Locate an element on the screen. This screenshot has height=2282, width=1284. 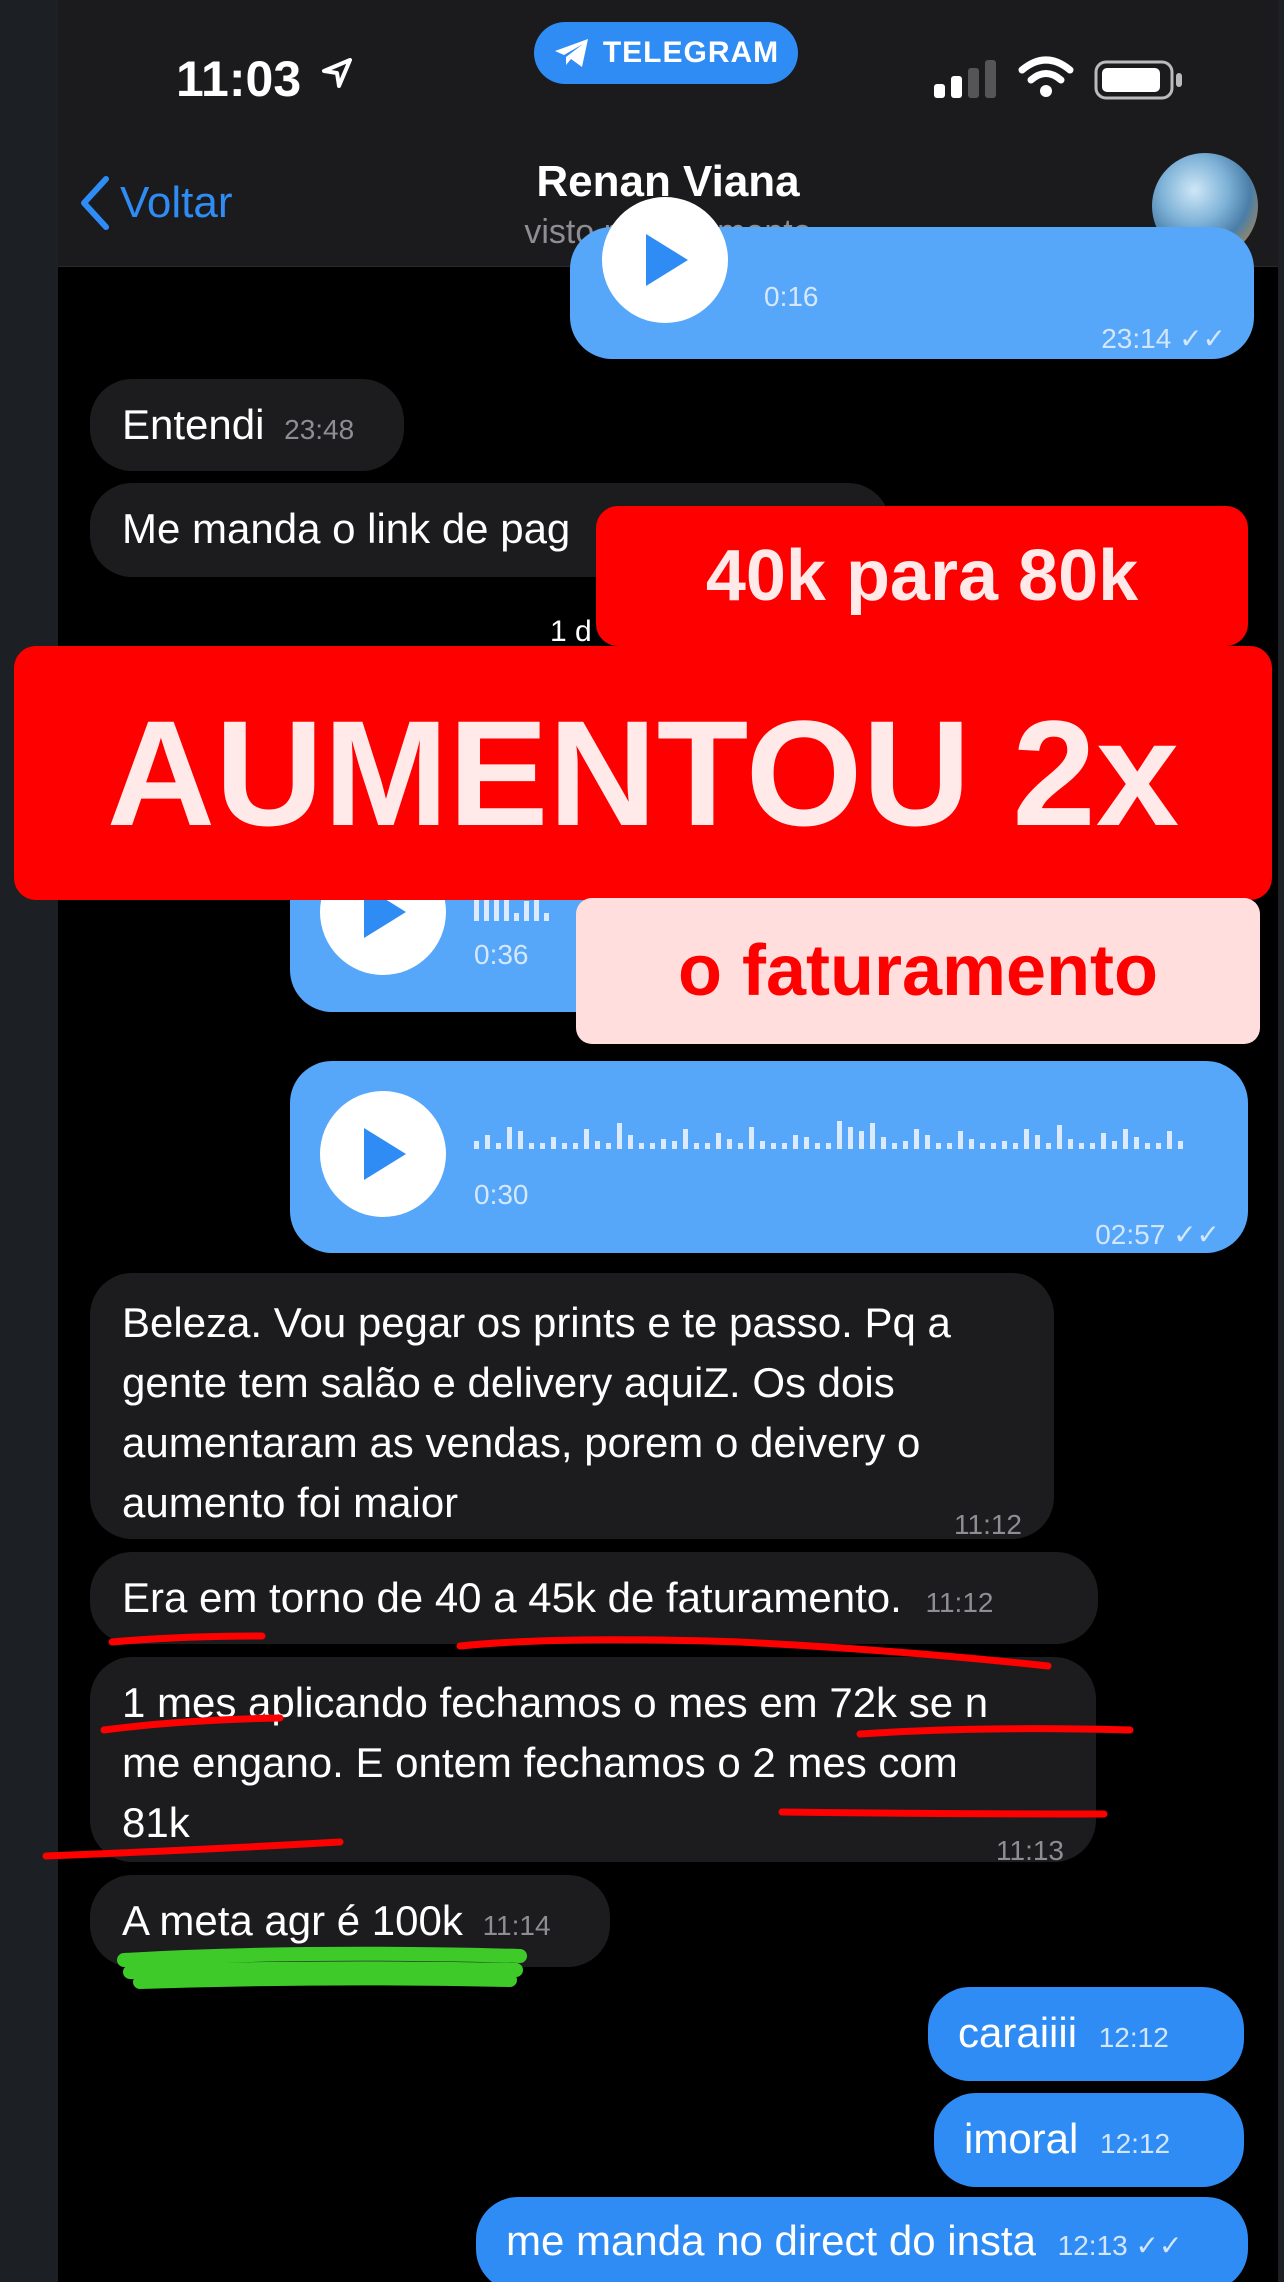
voice-duration: 0:30 is located at coordinates (501, 1194).